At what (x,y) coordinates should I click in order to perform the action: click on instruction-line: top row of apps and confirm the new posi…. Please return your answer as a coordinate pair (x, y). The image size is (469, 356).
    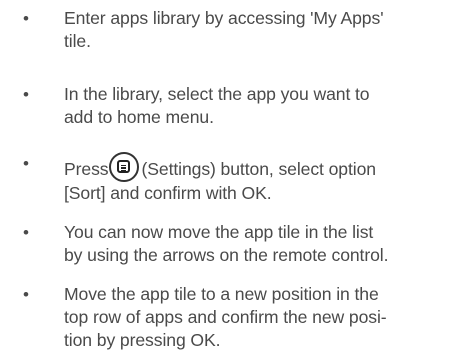
    Looking at the image, I should click on (225, 317).